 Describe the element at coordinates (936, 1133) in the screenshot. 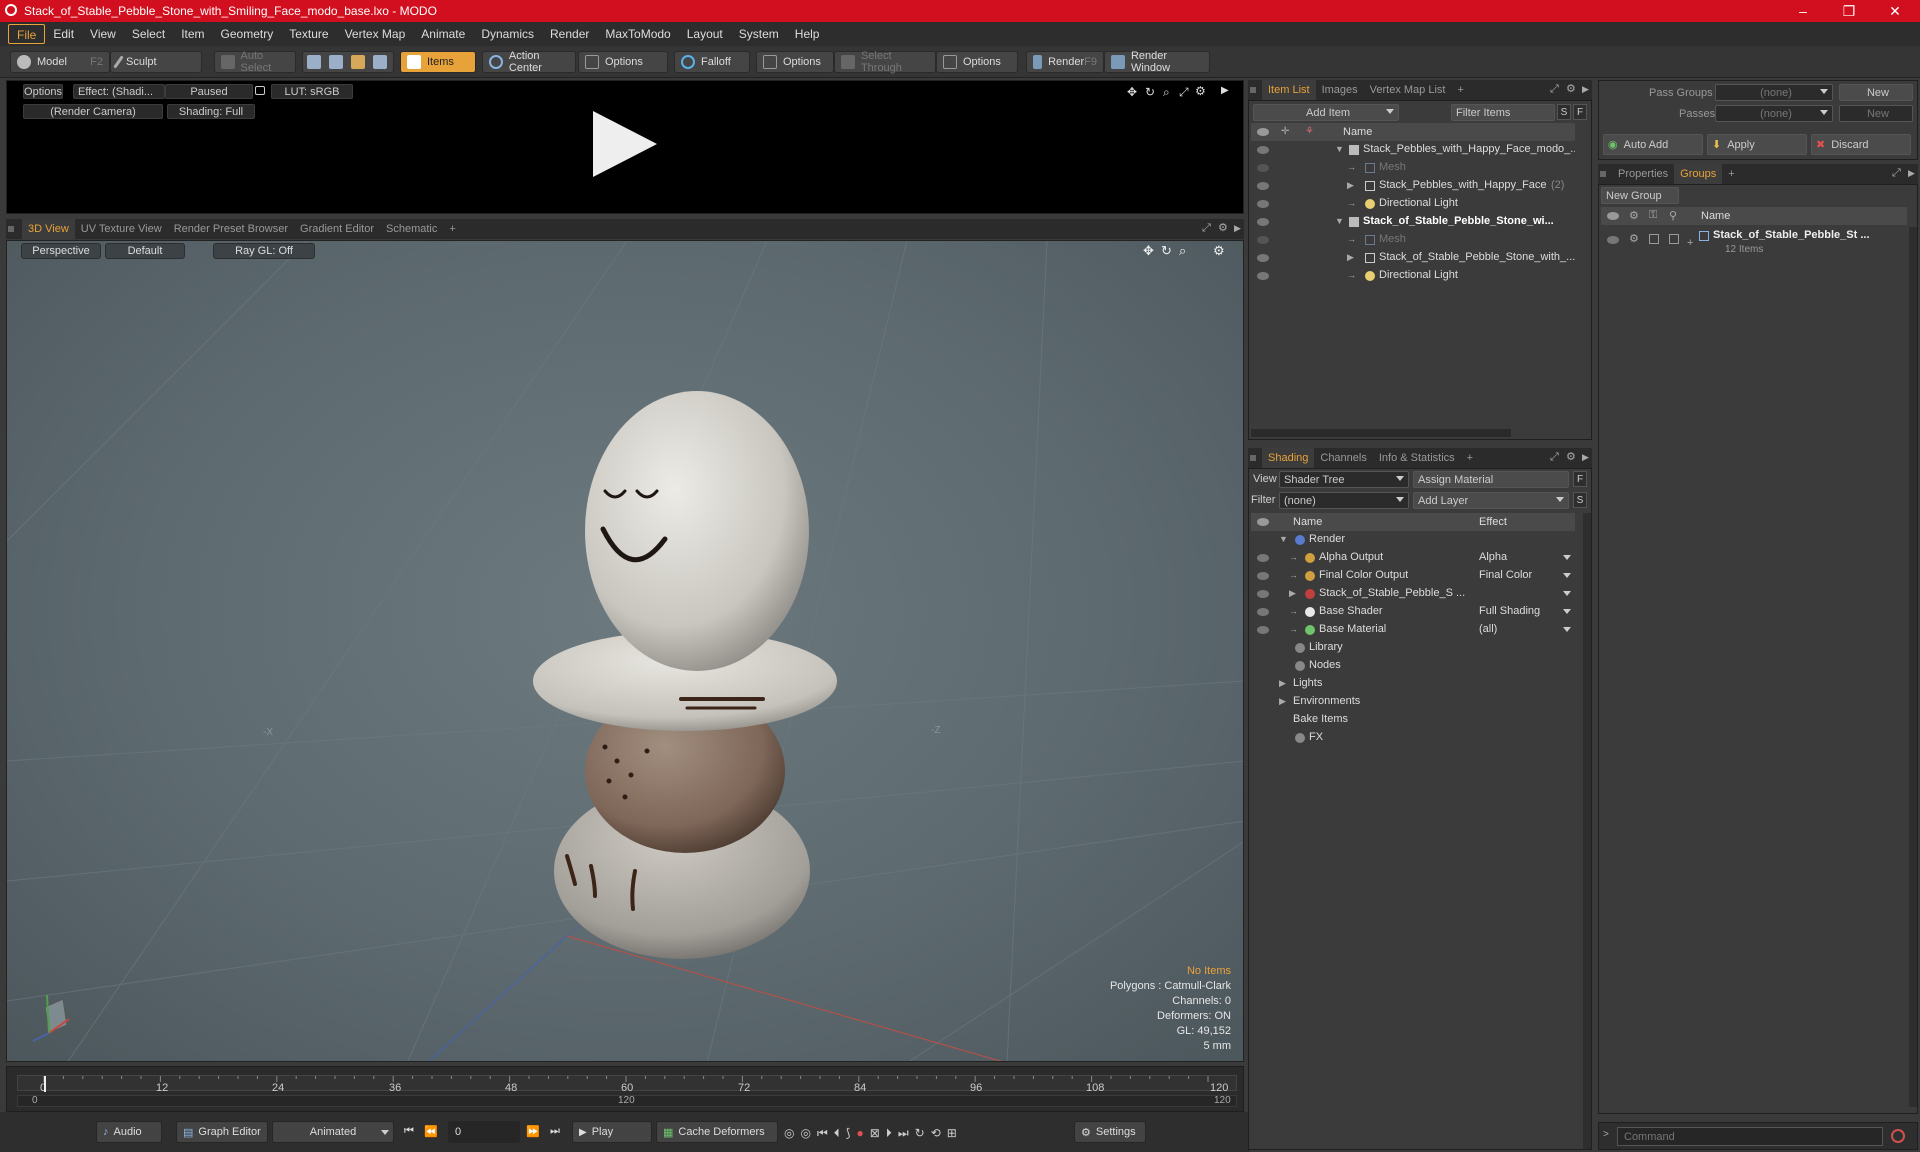

I see `loop-icon: ⟲` at that location.